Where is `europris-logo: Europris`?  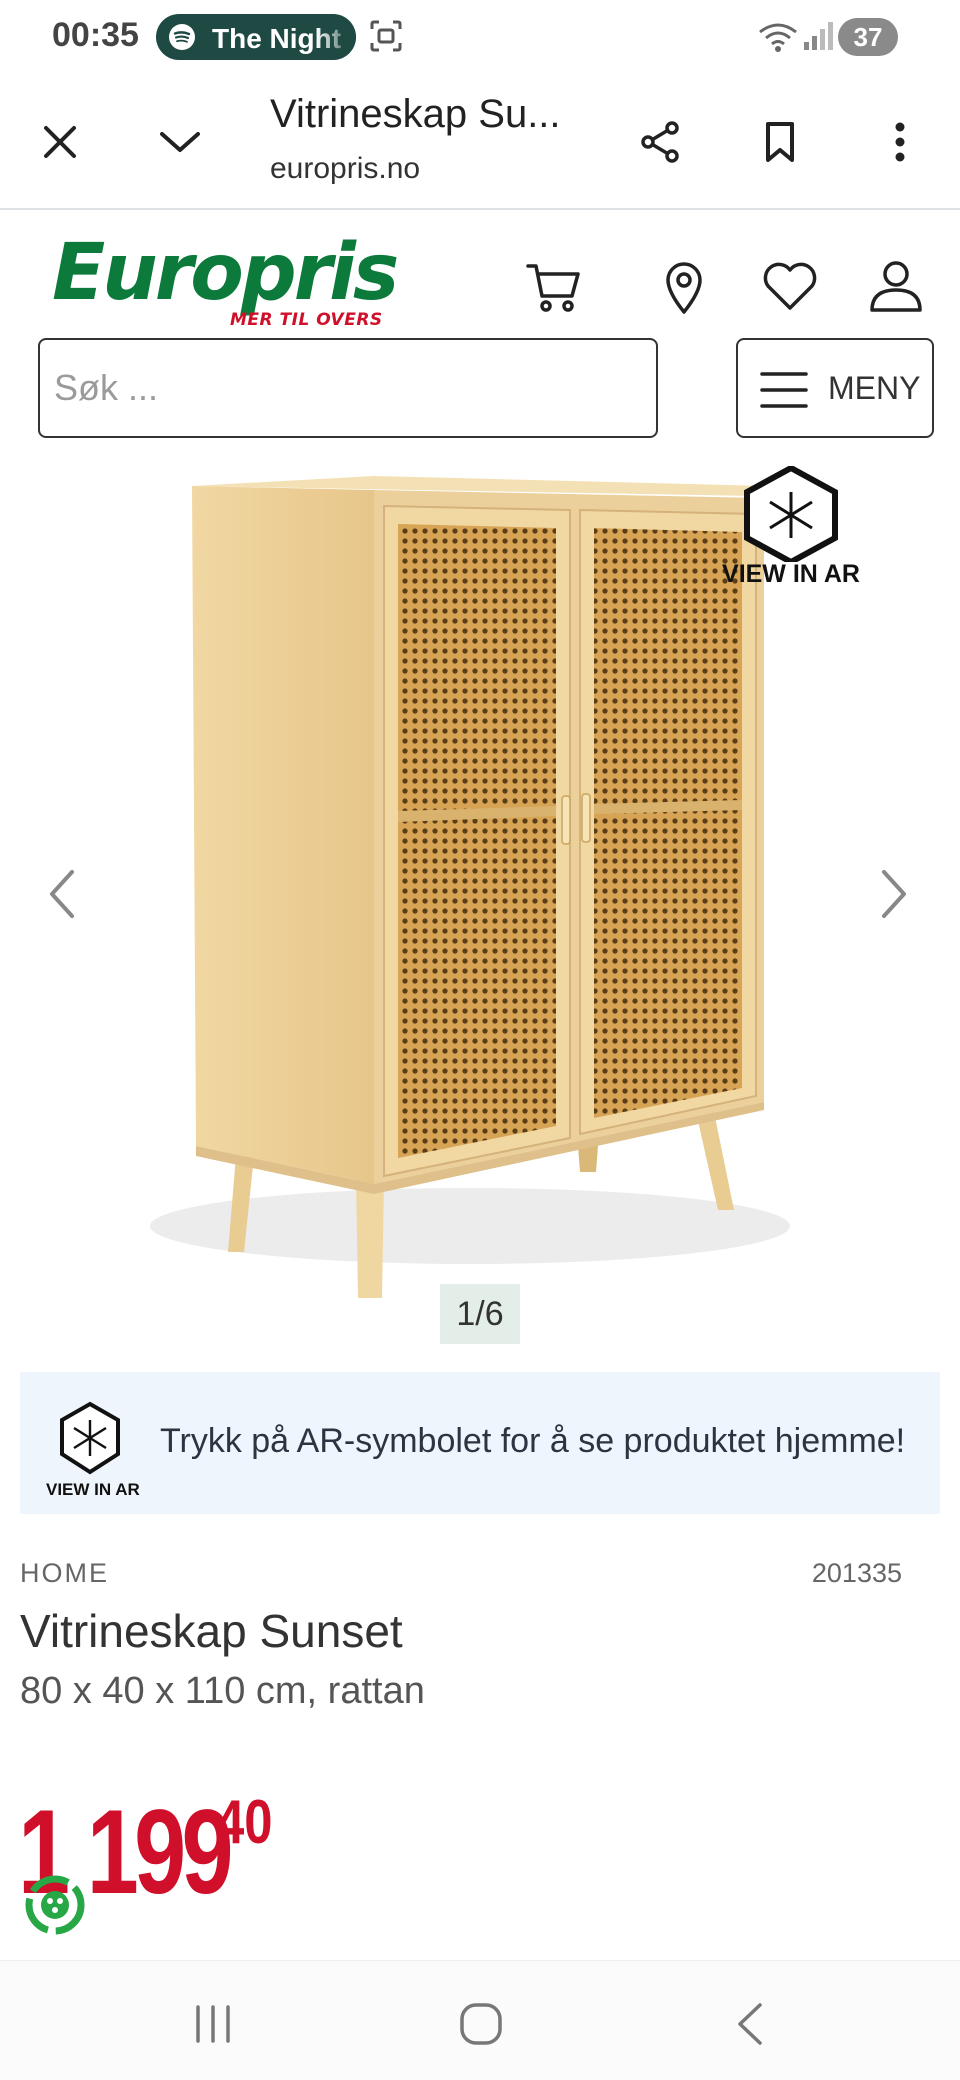
europris-logo: Europris is located at coordinates (225, 273).